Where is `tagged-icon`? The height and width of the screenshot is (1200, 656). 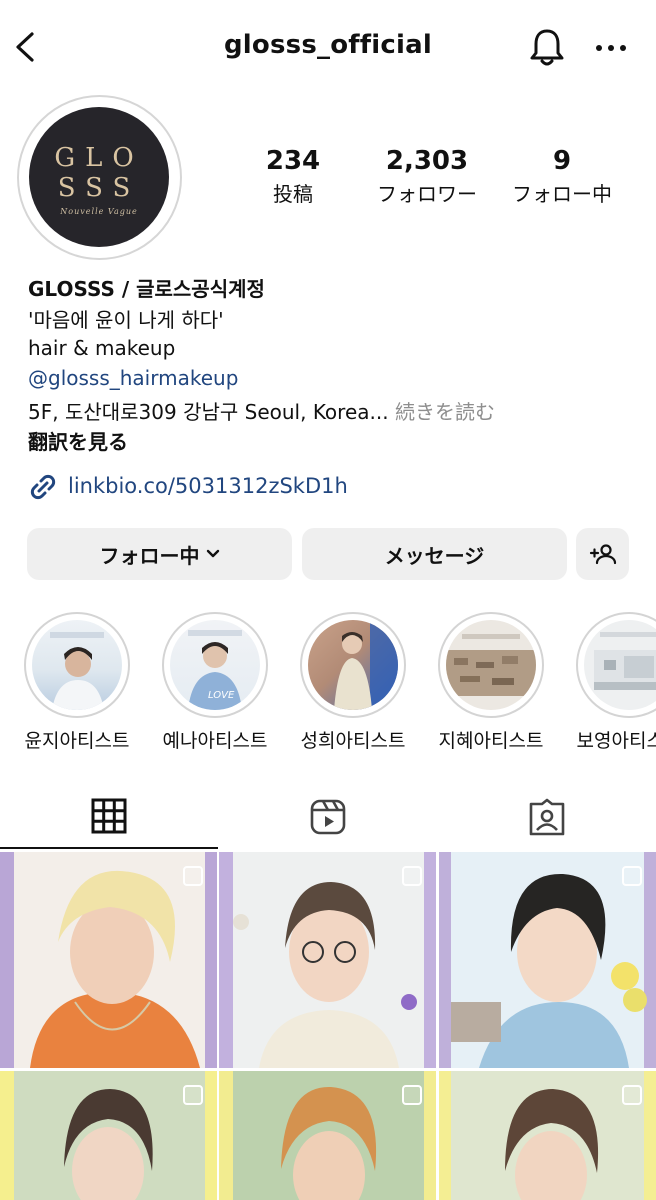 tagged-icon is located at coordinates (547, 817).